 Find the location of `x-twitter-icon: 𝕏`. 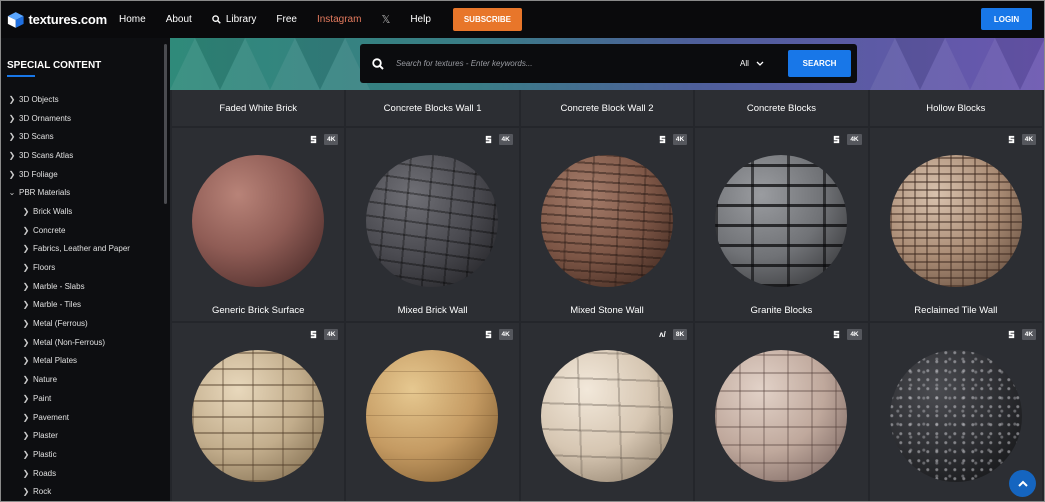

x-twitter-icon: 𝕏 is located at coordinates (385, 19).